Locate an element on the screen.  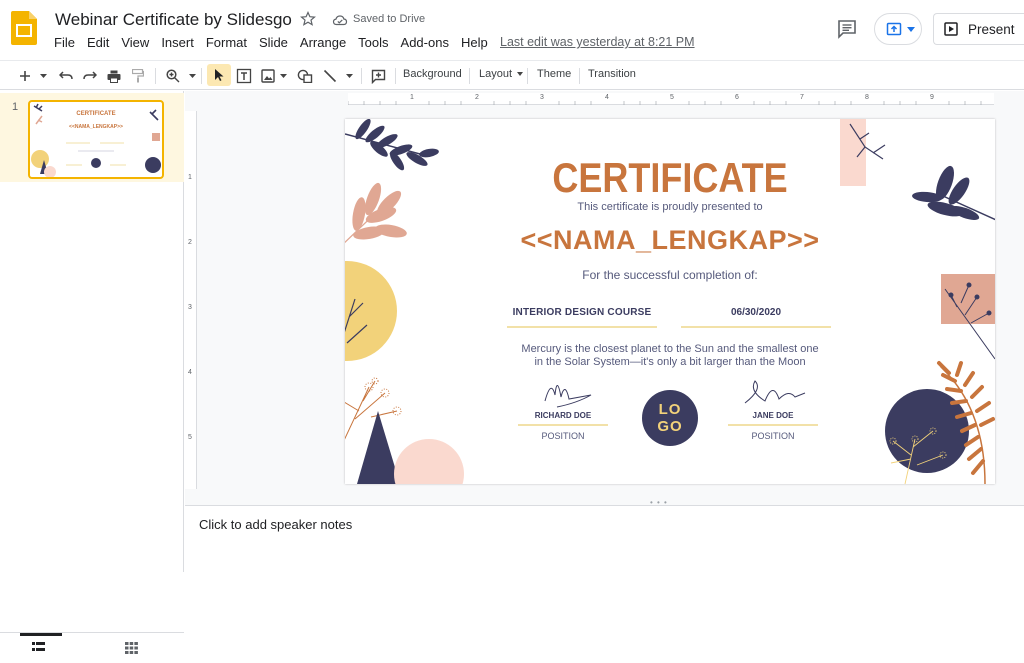
filmstrip-selected-slide: 1 CERTIFICATE <<NAMA_LENGKAP>> is located at coordinates (92, 137).